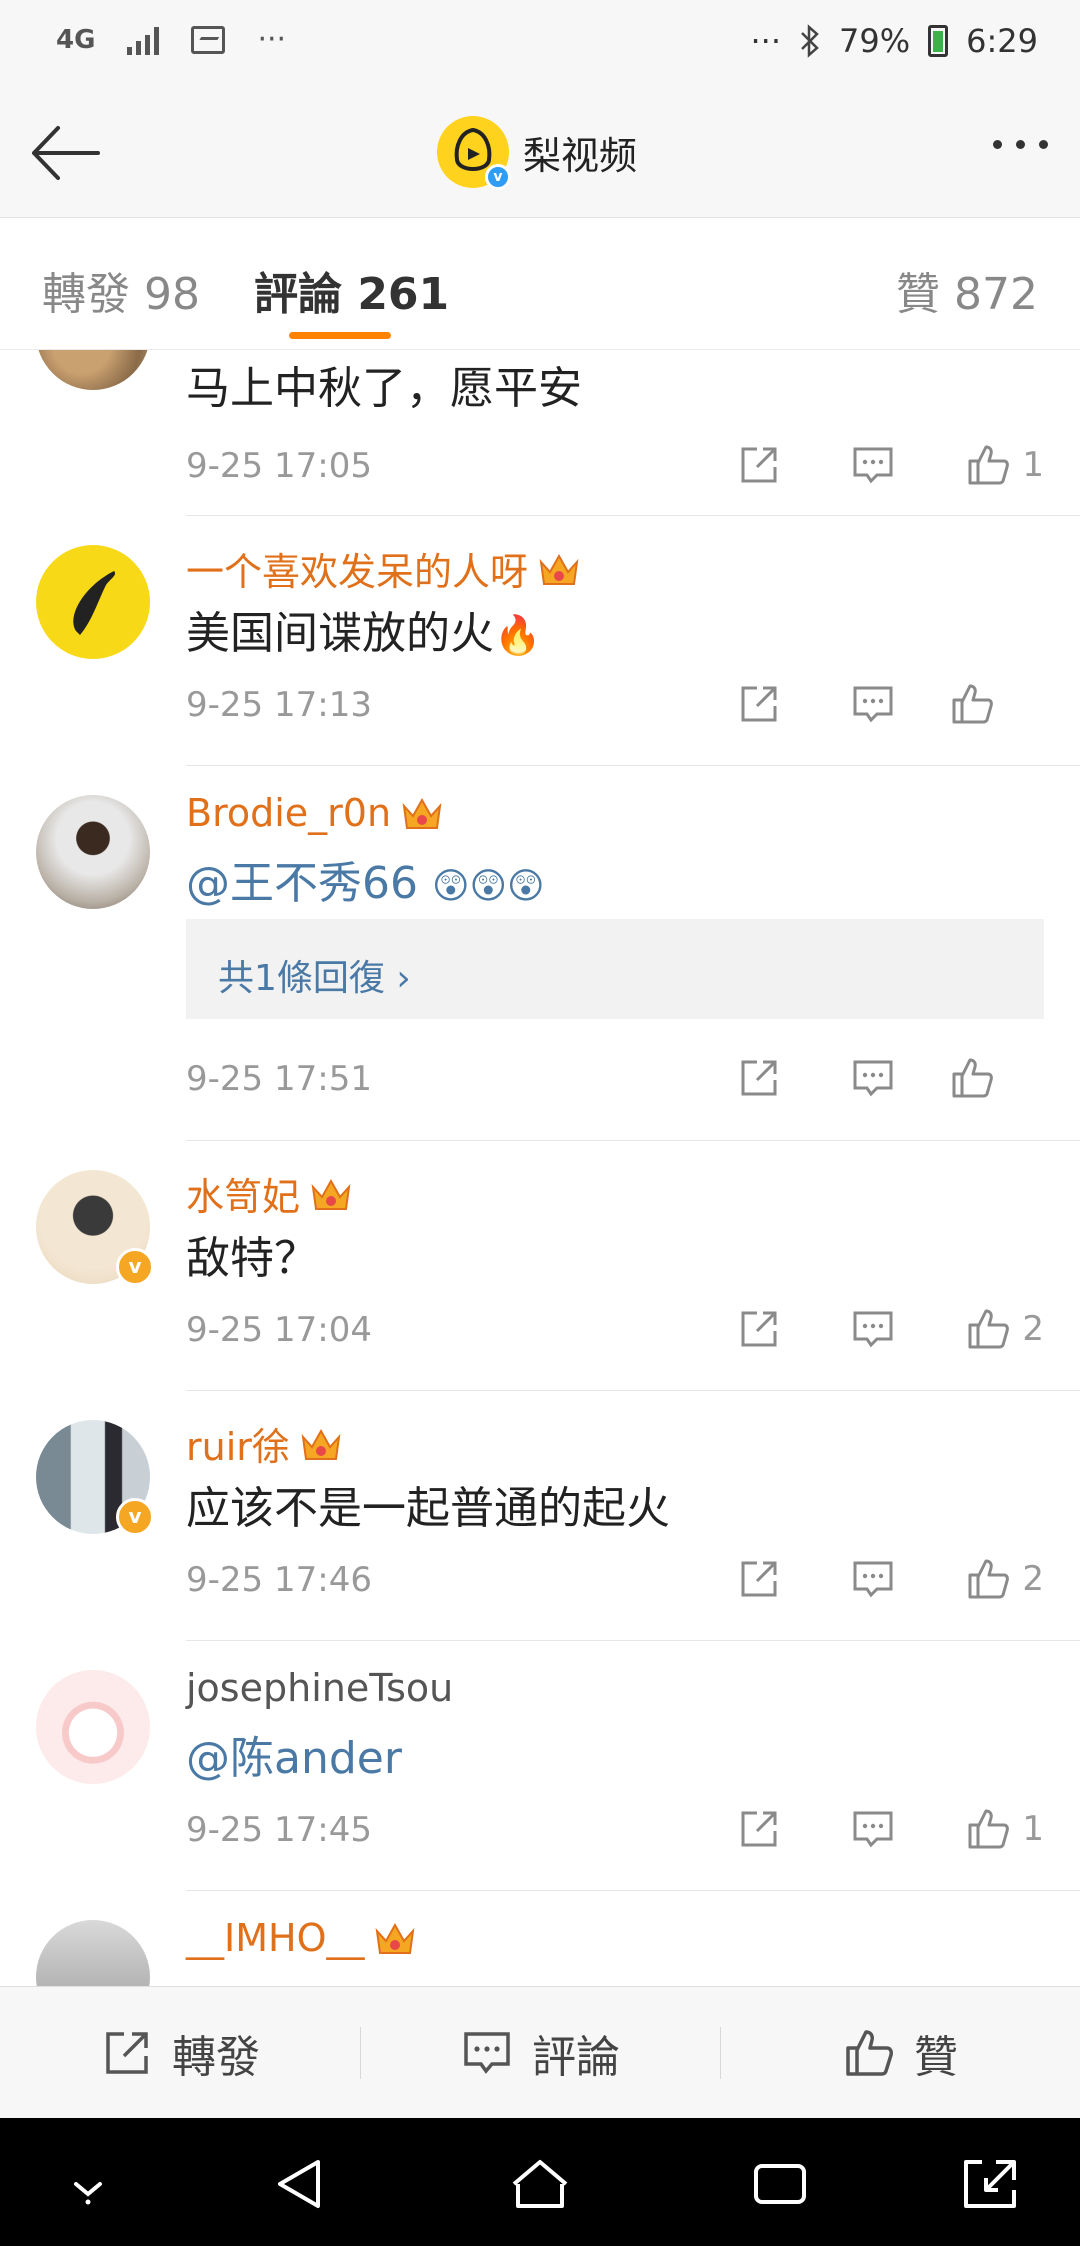 This screenshot has height=2246, width=1080. What do you see at coordinates (121, 290) in the screenshot?
I see `tab-reposts: 轉發 98` at bounding box center [121, 290].